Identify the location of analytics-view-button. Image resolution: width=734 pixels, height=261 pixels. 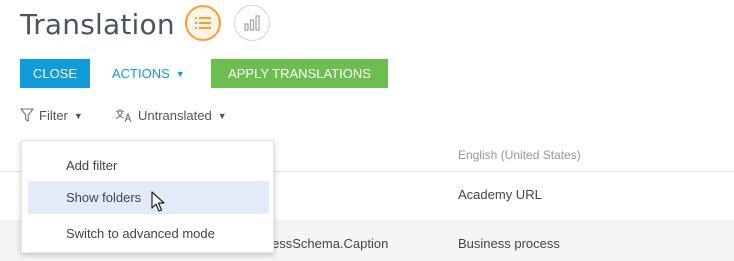
(252, 23).